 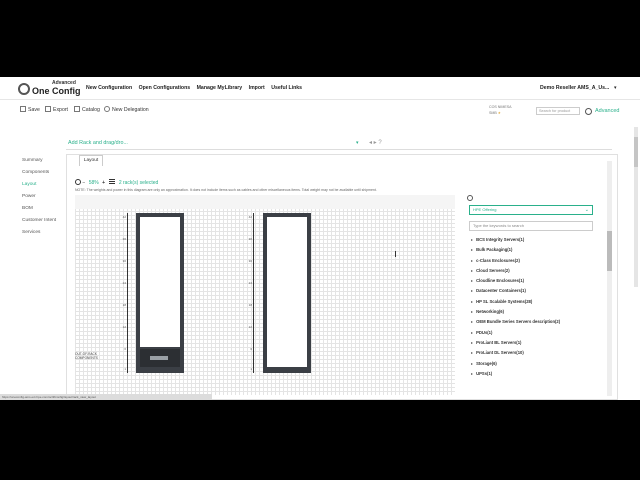 What do you see at coordinates (493, 113) in the screenshot?
I see `status-line-2: SMB` at bounding box center [493, 113].